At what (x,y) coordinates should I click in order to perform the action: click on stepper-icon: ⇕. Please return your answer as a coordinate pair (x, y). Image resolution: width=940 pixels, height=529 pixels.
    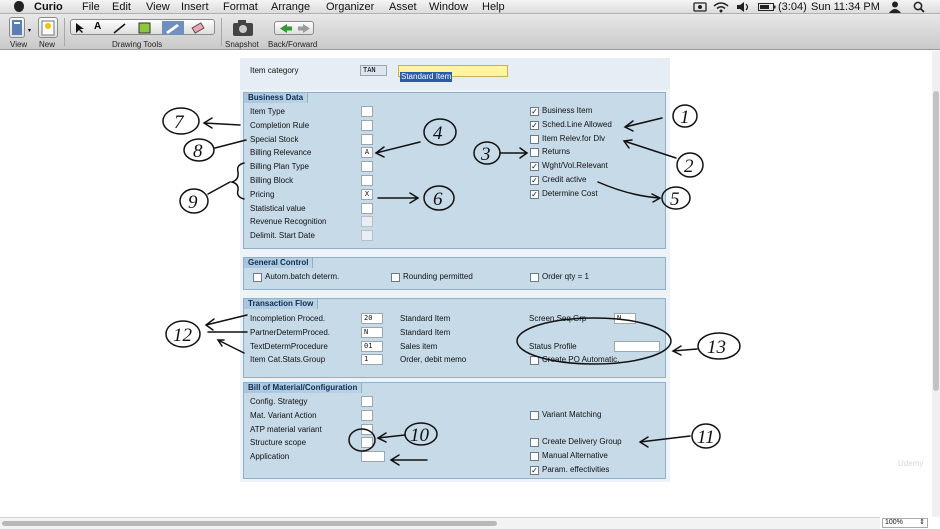
    Looking at the image, I should click on (922, 522).